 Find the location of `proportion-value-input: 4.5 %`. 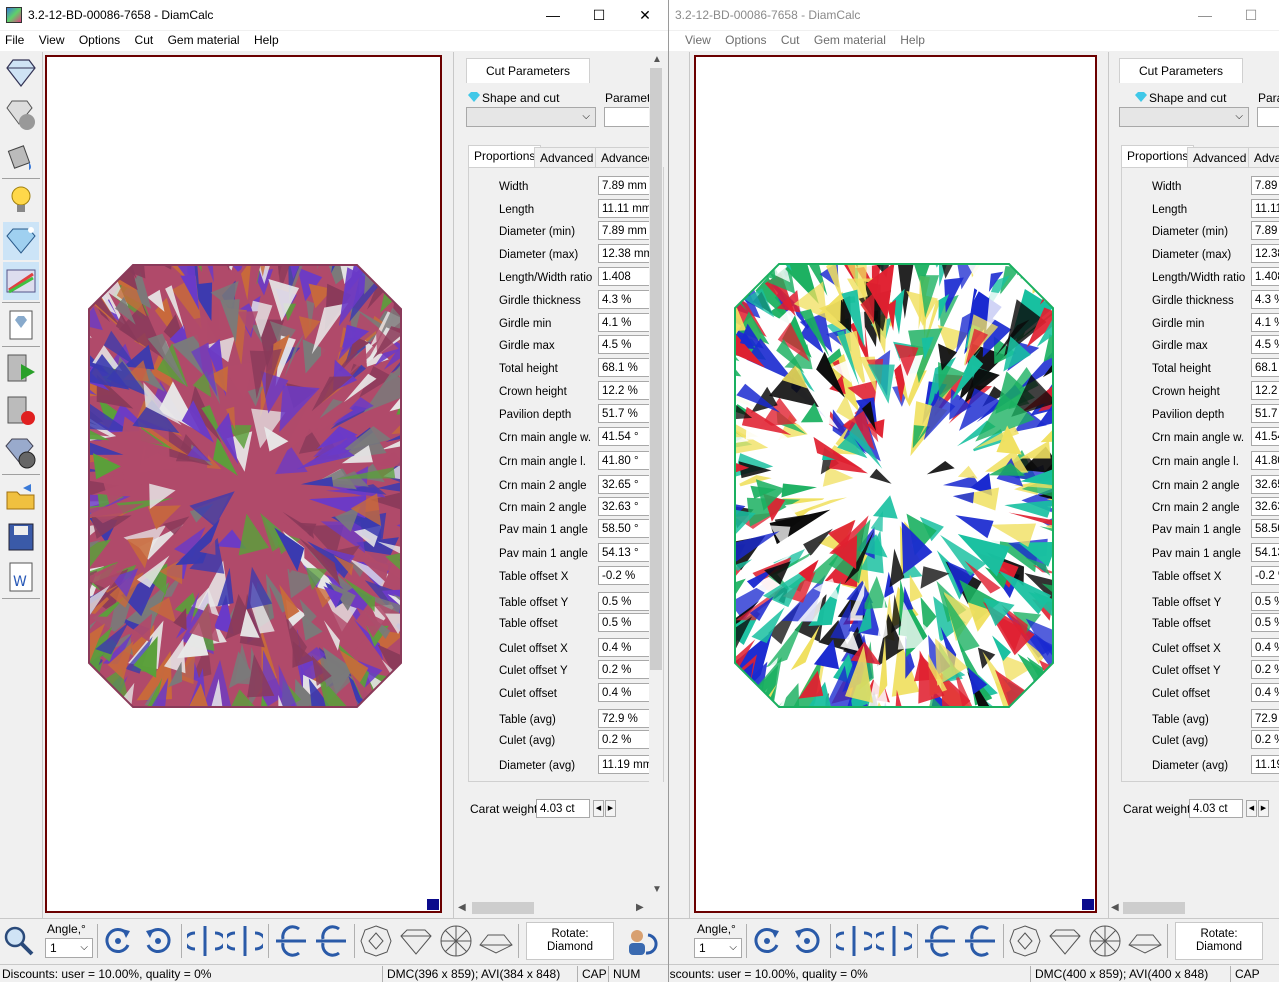

proportion-value-input: 4.5 % is located at coordinates (624, 344).